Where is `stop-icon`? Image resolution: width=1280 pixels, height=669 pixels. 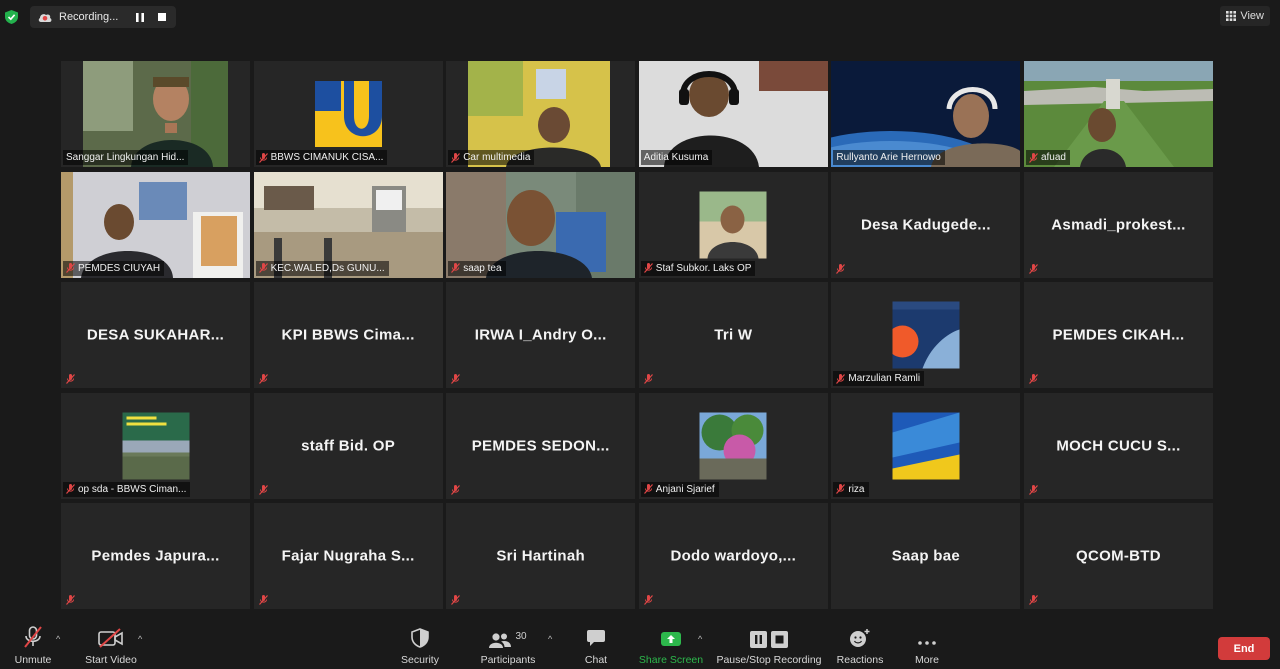
stop-icon is located at coordinates (162, 17).